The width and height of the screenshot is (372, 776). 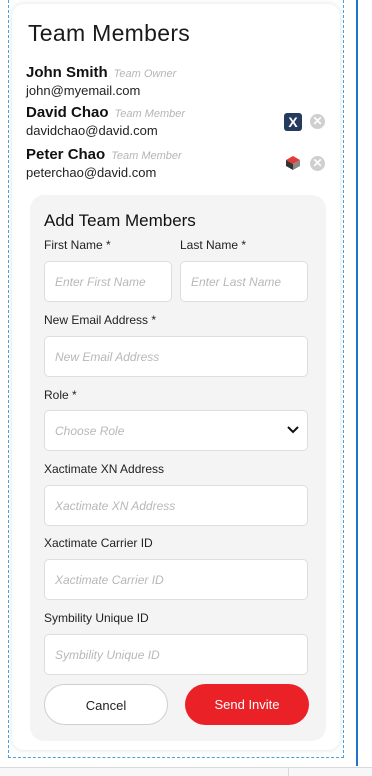 I want to click on carrier-id-input, so click(x=176, y=579).